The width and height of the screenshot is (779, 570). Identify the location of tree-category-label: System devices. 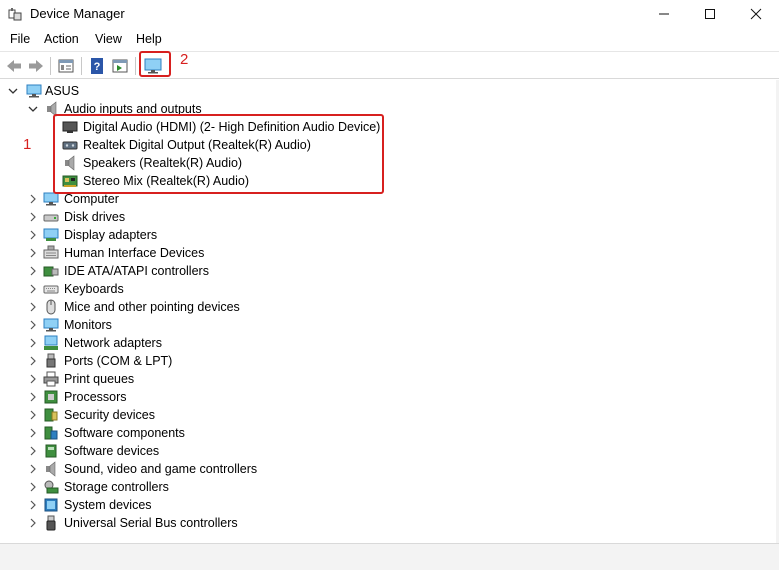
(108, 505).